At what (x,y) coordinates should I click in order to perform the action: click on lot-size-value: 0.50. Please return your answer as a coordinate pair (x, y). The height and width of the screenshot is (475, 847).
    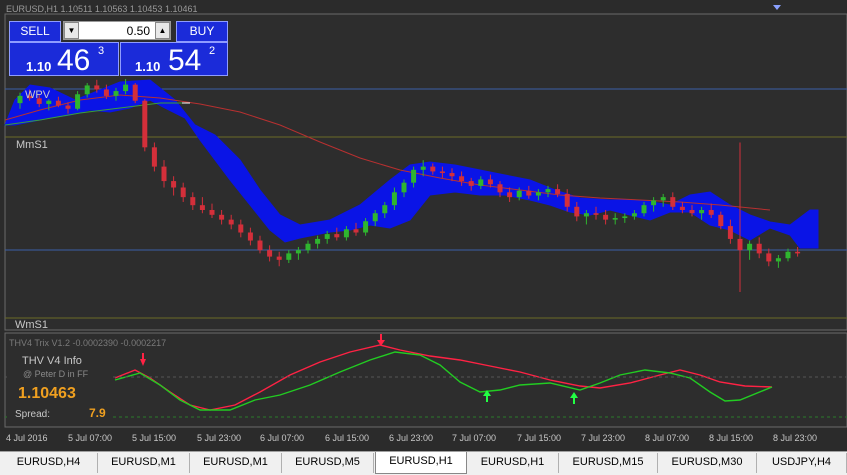
    Looking at the image, I should click on (138, 31).